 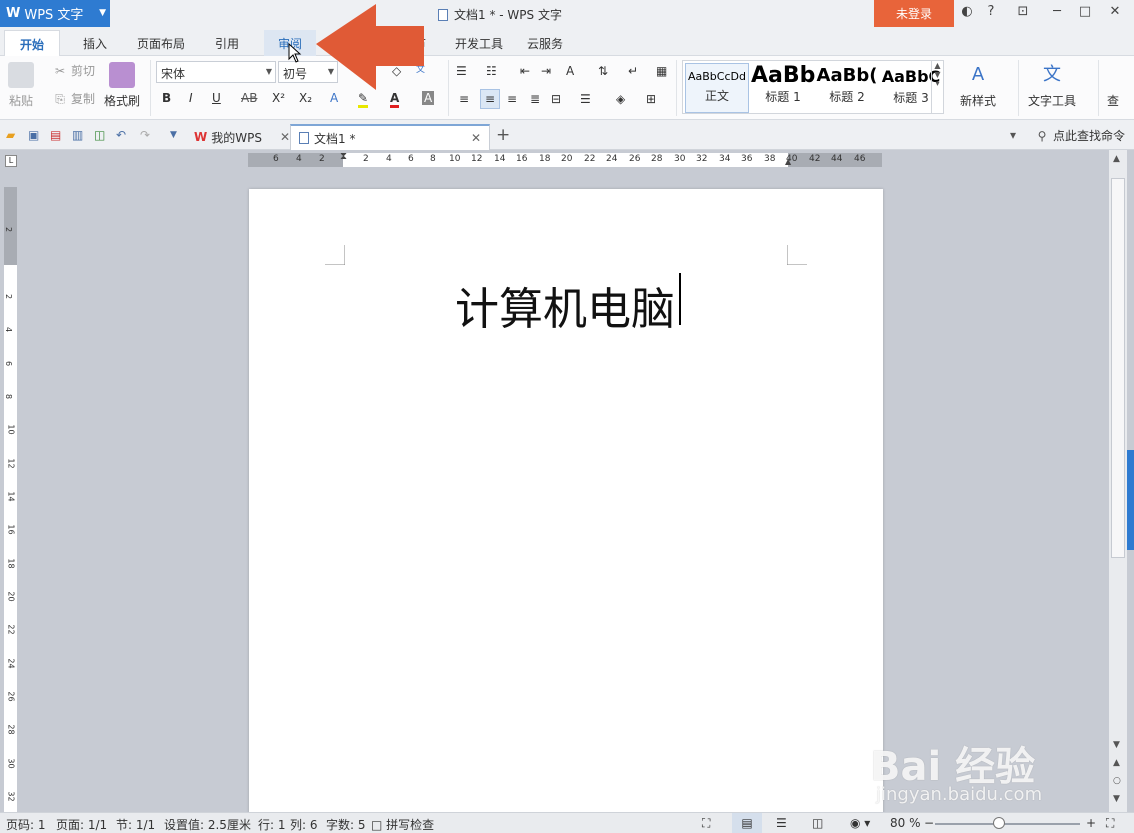 What do you see at coordinates (10, 135) in the screenshot?
I see `open-folder-icon: ▰` at bounding box center [10, 135].